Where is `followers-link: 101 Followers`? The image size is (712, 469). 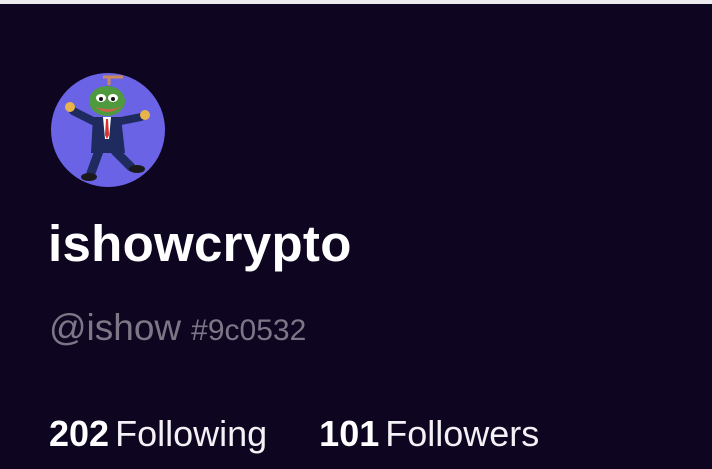
followers-link: 101 Followers is located at coordinates (429, 434).